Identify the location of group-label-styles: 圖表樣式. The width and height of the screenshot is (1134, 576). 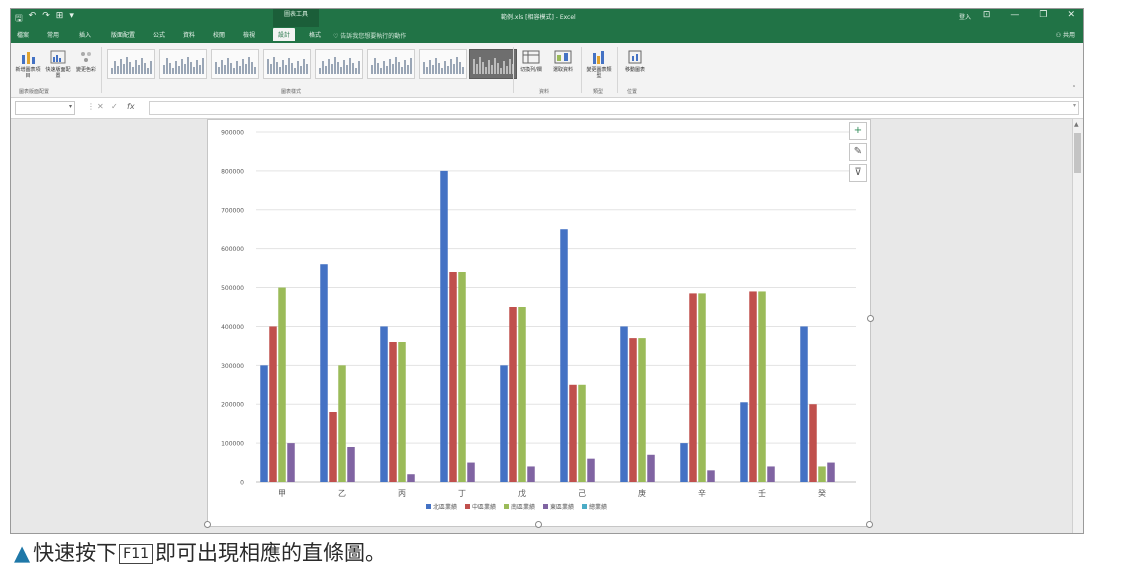
(291, 92).